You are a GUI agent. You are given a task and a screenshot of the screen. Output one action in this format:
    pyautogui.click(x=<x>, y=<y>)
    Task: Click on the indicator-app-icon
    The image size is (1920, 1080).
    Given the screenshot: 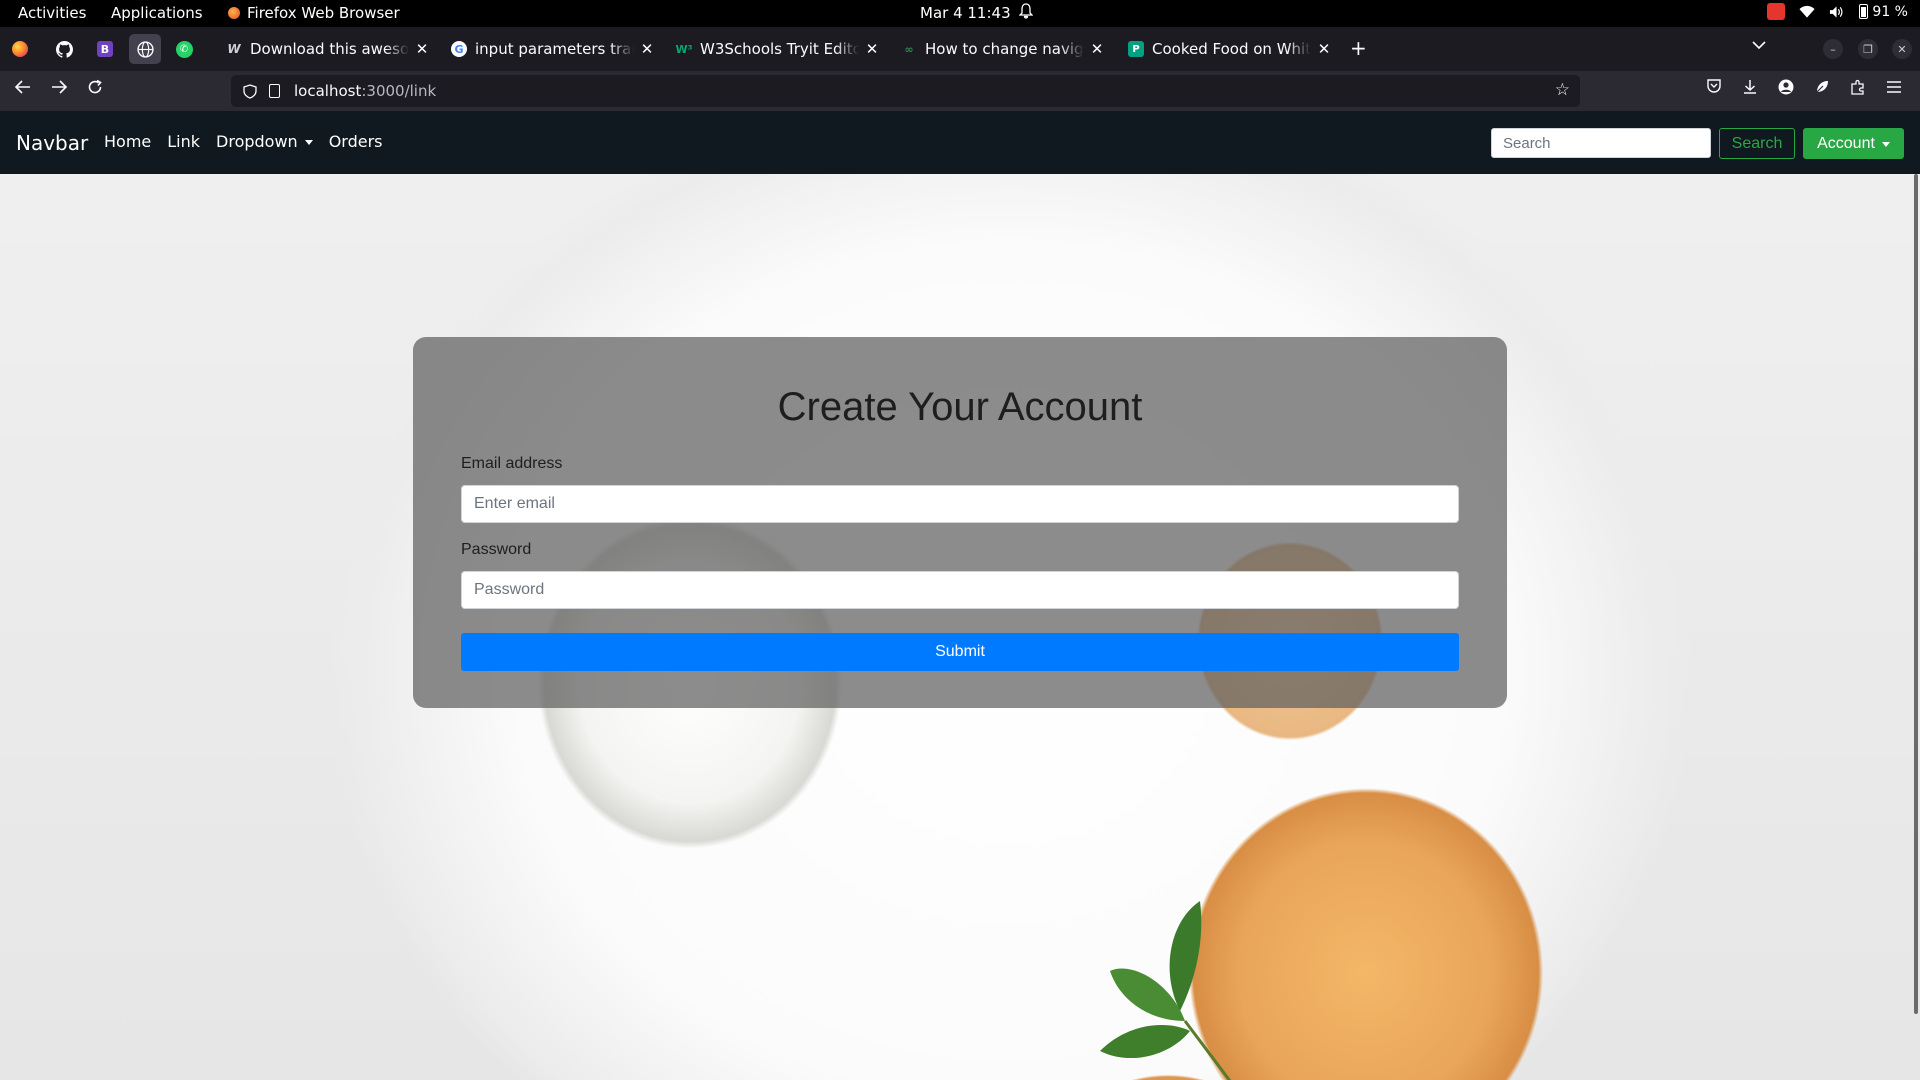 What is the action you would take?
    pyautogui.click(x=1776, y=11)
    